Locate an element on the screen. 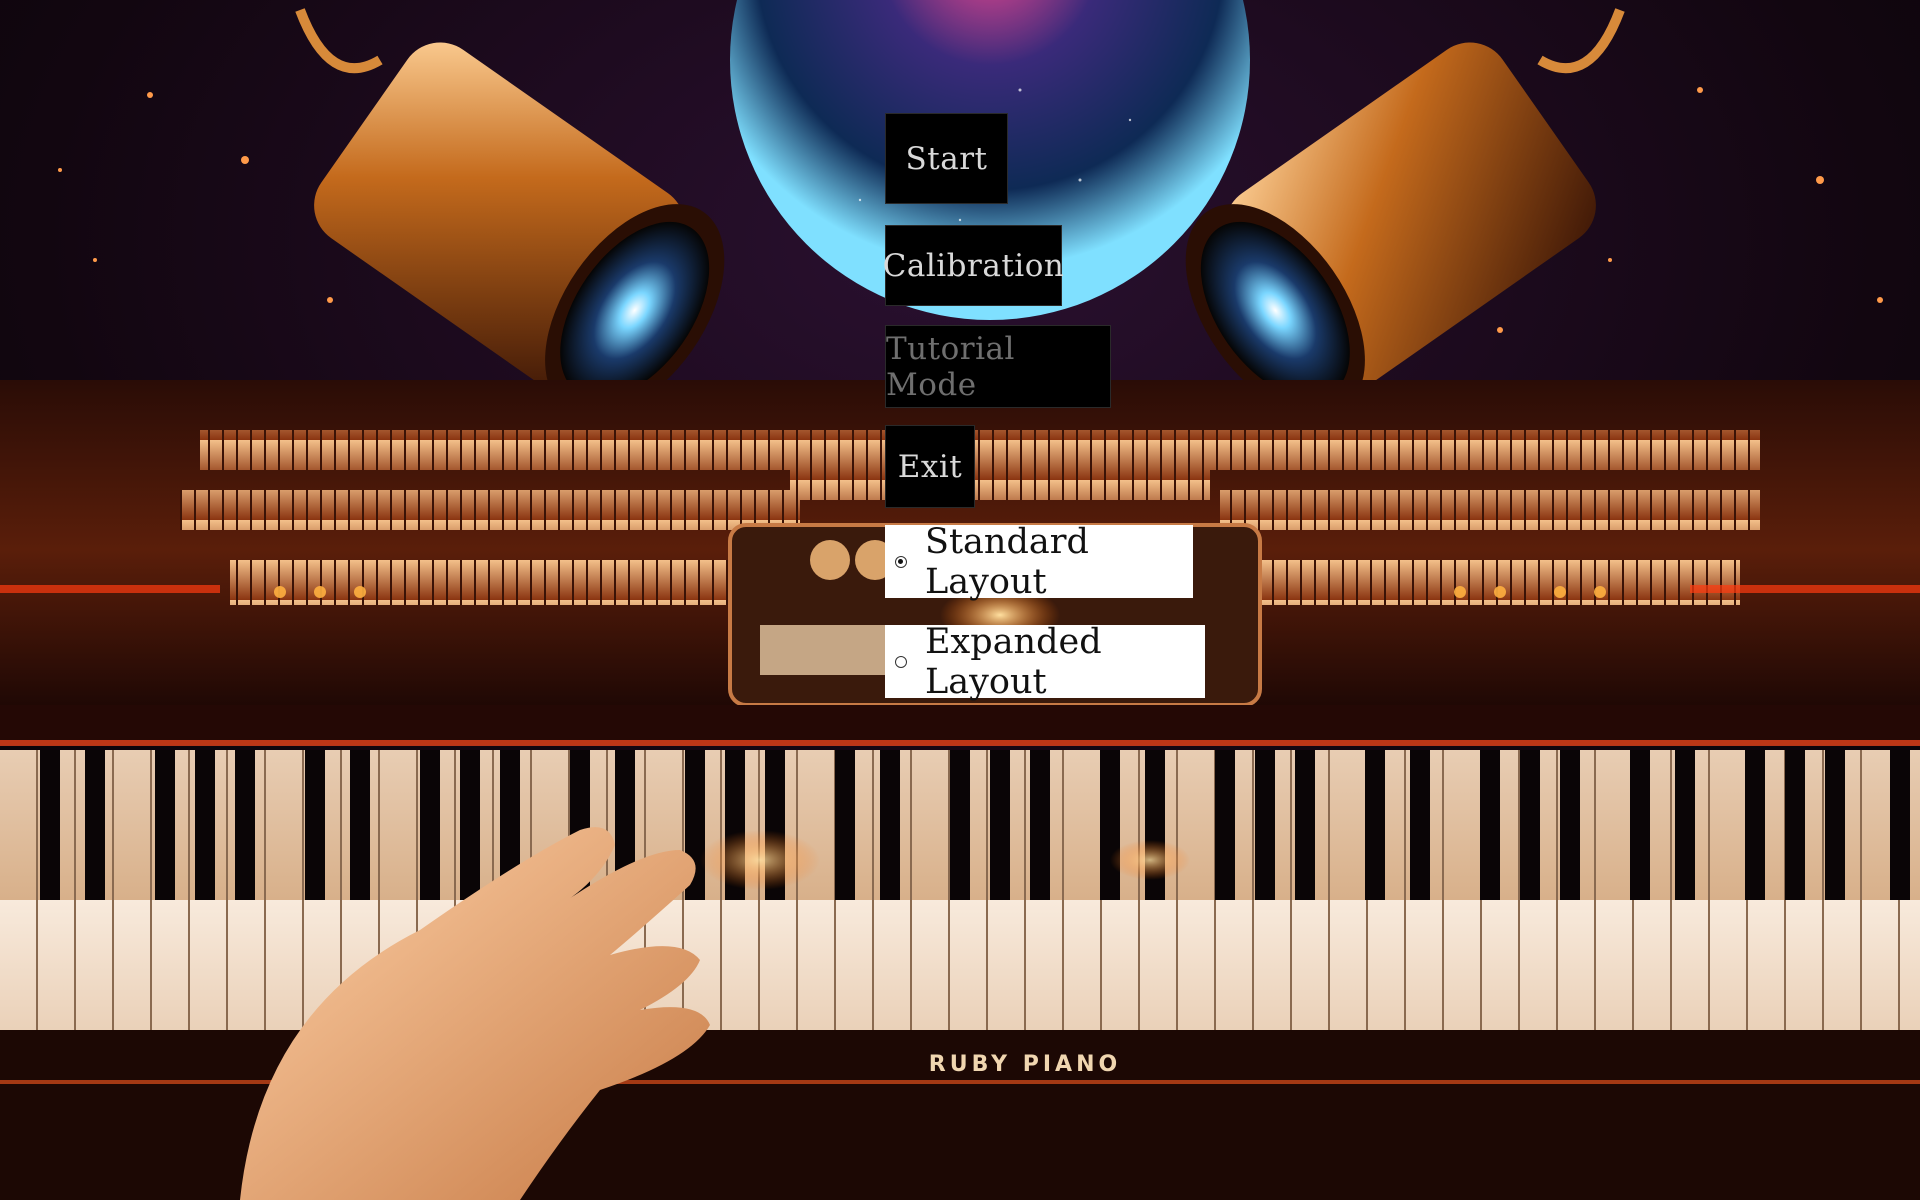 This screenshot has height=1200, width=1920. tutorial-mode-button-label: Tutorial Mode is located at coordinates (950, 366).